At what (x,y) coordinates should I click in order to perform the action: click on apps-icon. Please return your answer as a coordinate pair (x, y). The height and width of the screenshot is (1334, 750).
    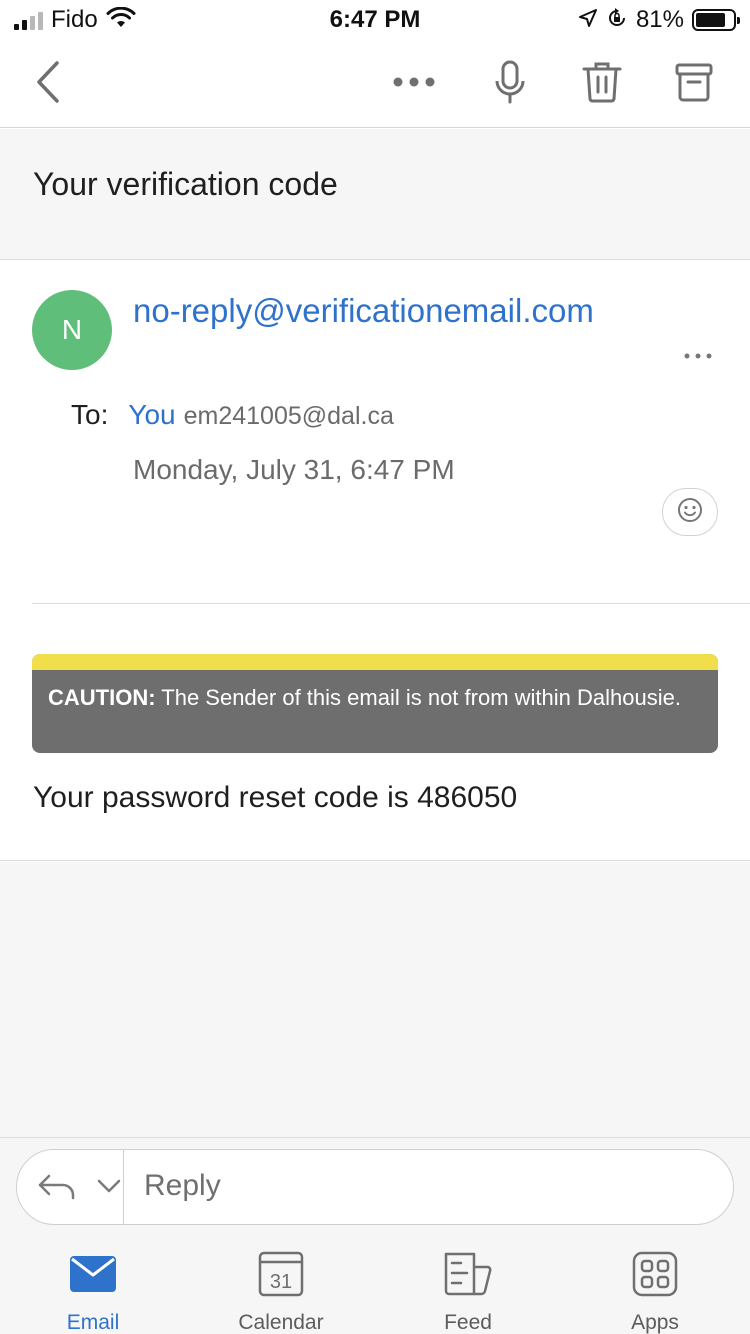
    Looking at the image, I should click on (655, 1273).